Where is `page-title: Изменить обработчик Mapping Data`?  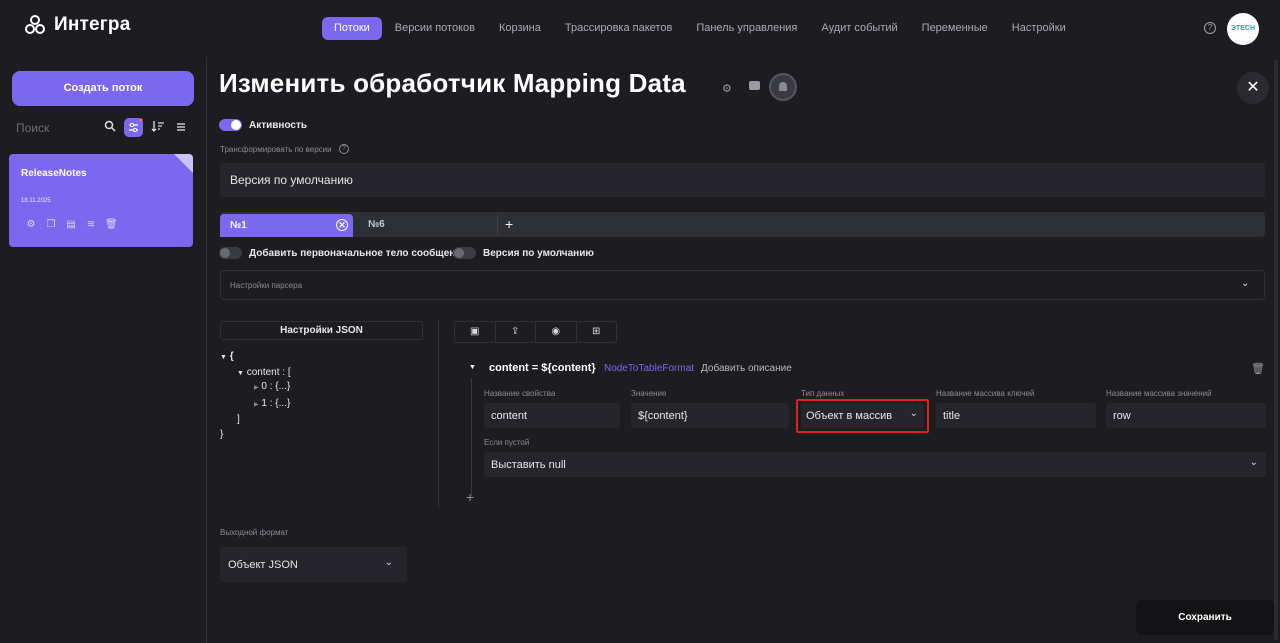
page-title: Изменить обработчик Mapping Data is located at coordinates (452, 83).